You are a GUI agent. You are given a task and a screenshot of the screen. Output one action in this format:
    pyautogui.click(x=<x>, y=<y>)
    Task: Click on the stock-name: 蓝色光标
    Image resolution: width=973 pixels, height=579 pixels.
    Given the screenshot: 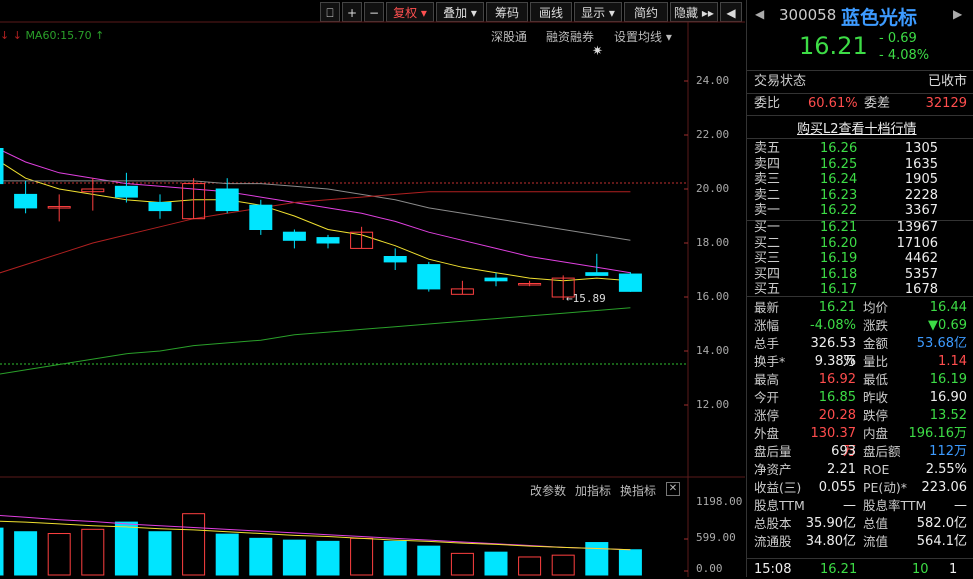 What is the action you would take?
    pyautogui.click(x=879, y=18)
    